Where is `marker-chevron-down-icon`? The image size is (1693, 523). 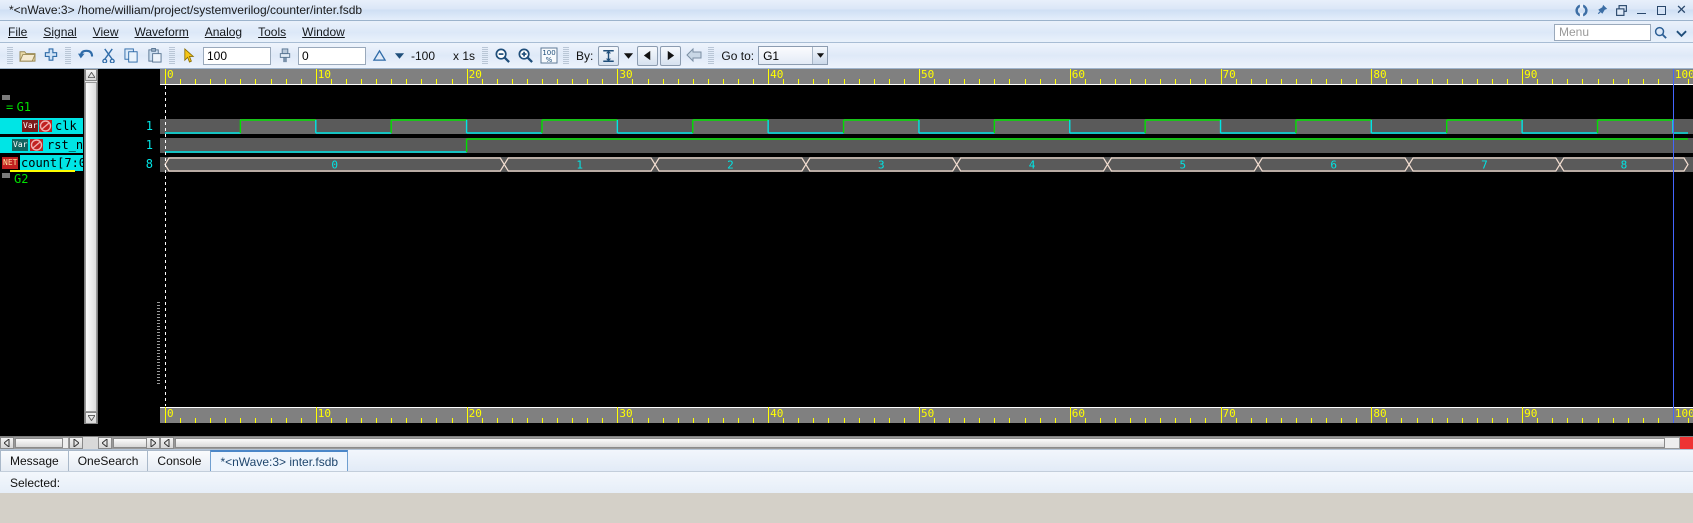
marker-chevron-down-icon is located at coordinates (399, 56).